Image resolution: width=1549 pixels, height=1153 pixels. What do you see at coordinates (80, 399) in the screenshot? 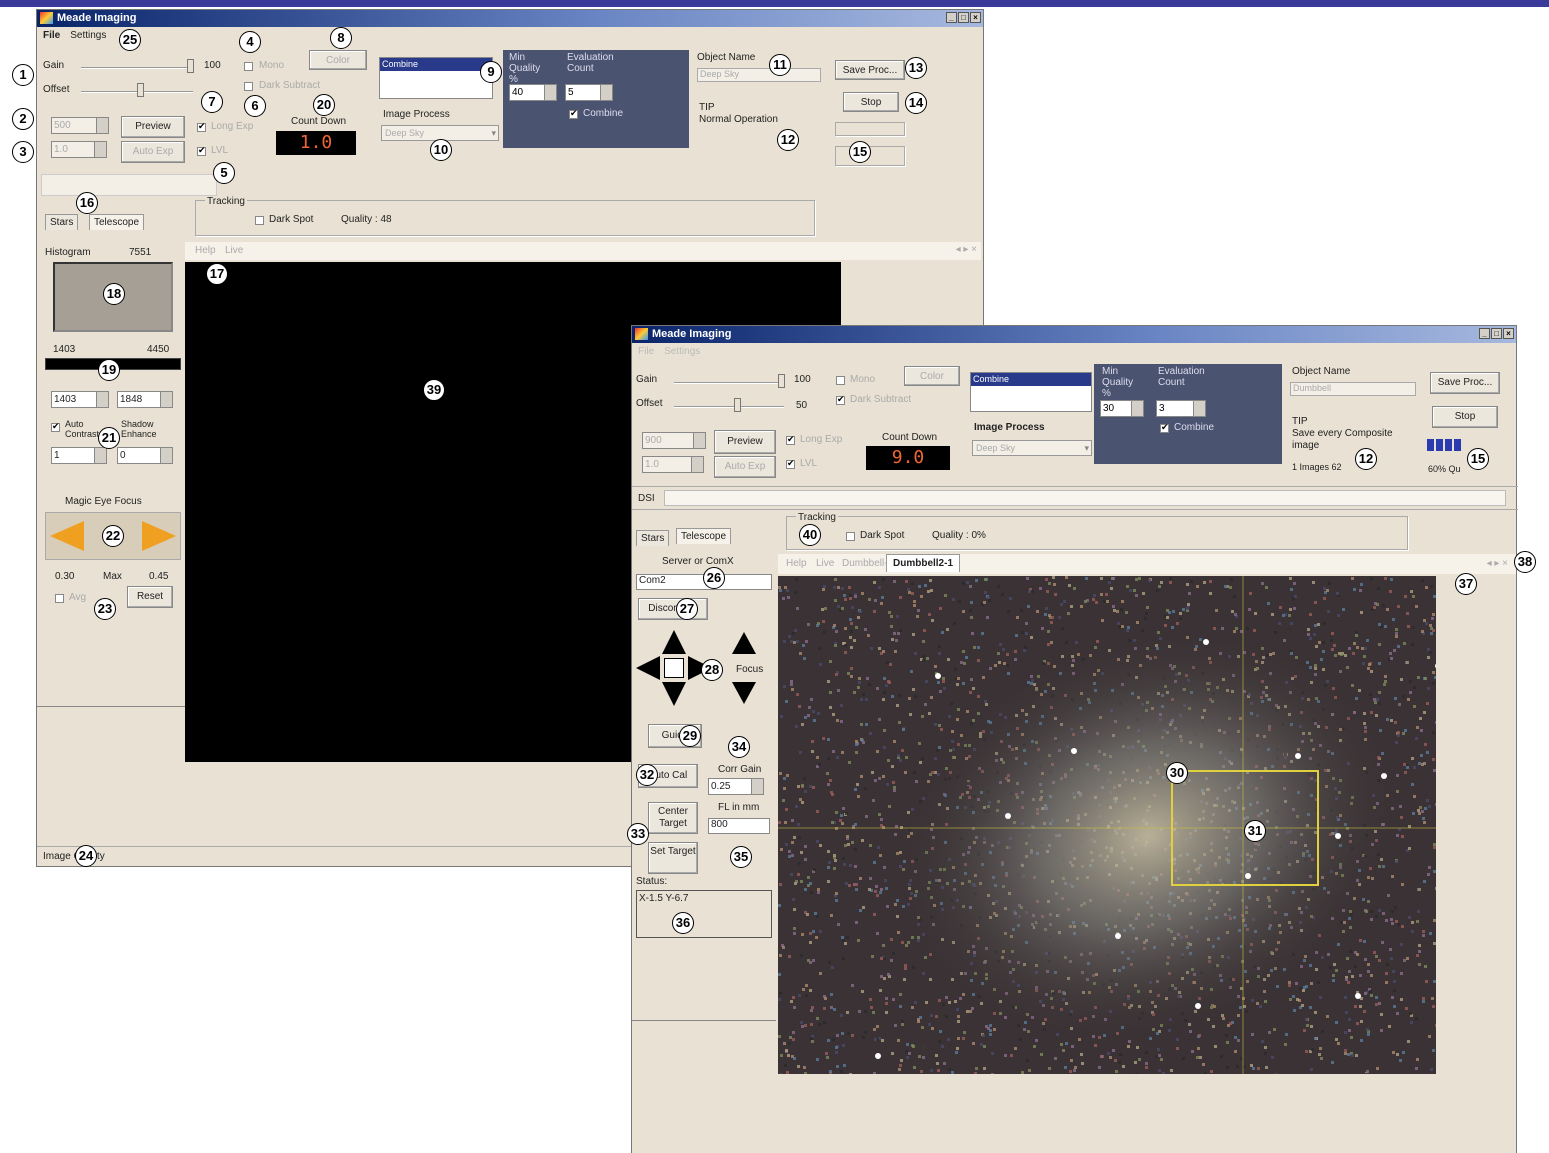
I see `range-min-spinner: 1403` at bounding box center [80, 399].